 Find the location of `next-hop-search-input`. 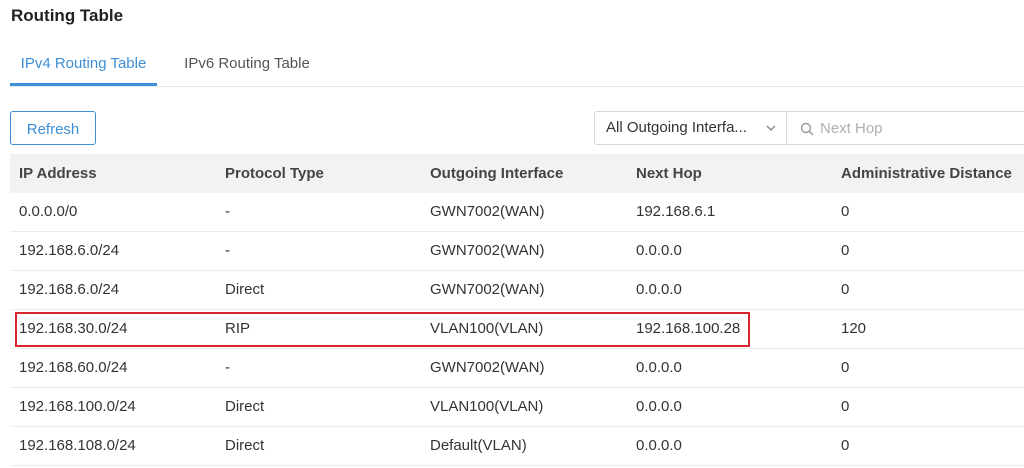

next-hop-search-input is located at coordinates (917, 128).